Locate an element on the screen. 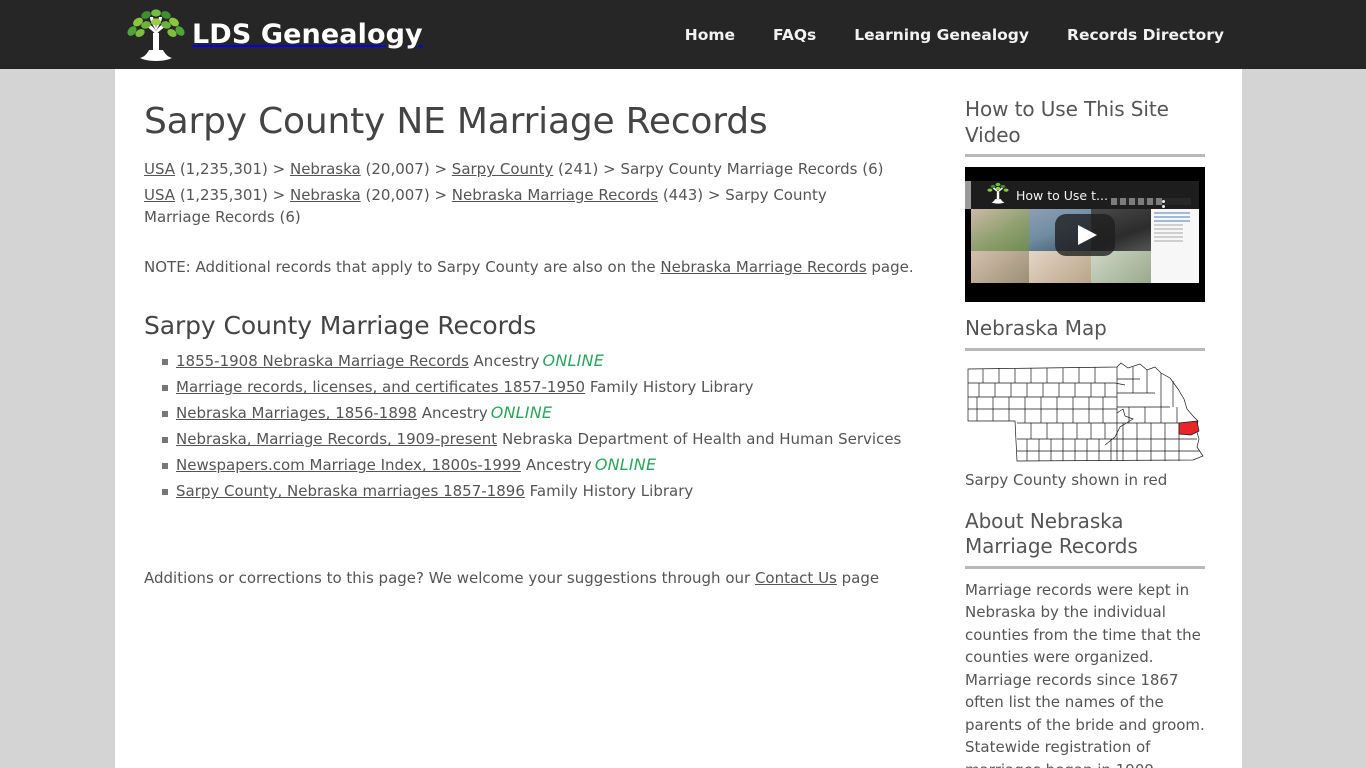 The image size is (1366, 768). breadcrumb-link-nebraska: Nebraska is located at coordinates (325, 169).